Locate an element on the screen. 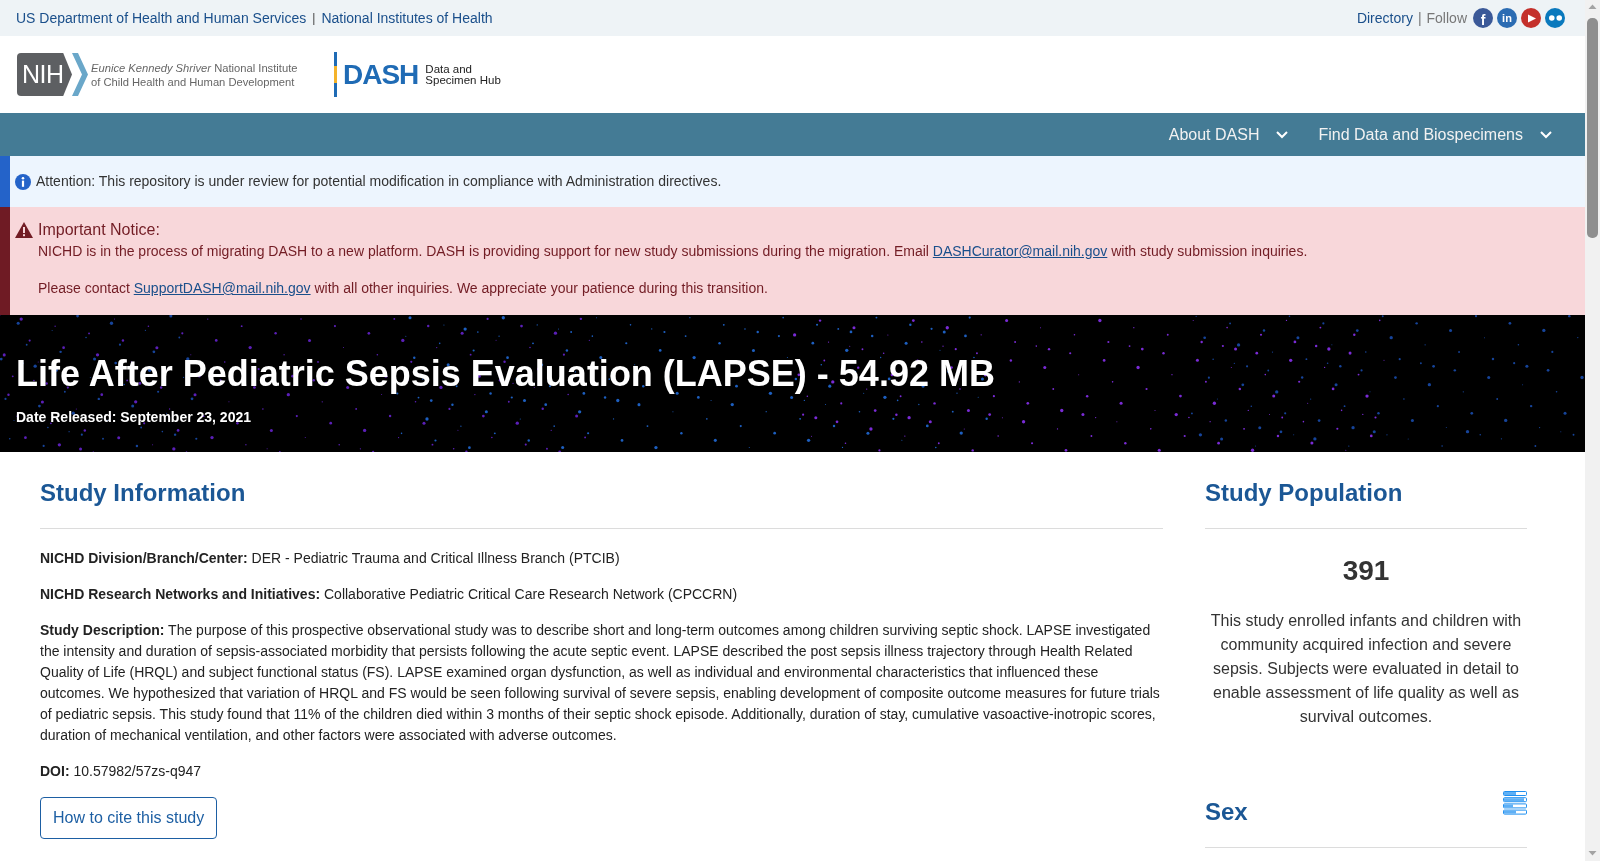 This screenshot has width=1600, height=861. logo-chevron-icon is located at coordinates (80, 74).